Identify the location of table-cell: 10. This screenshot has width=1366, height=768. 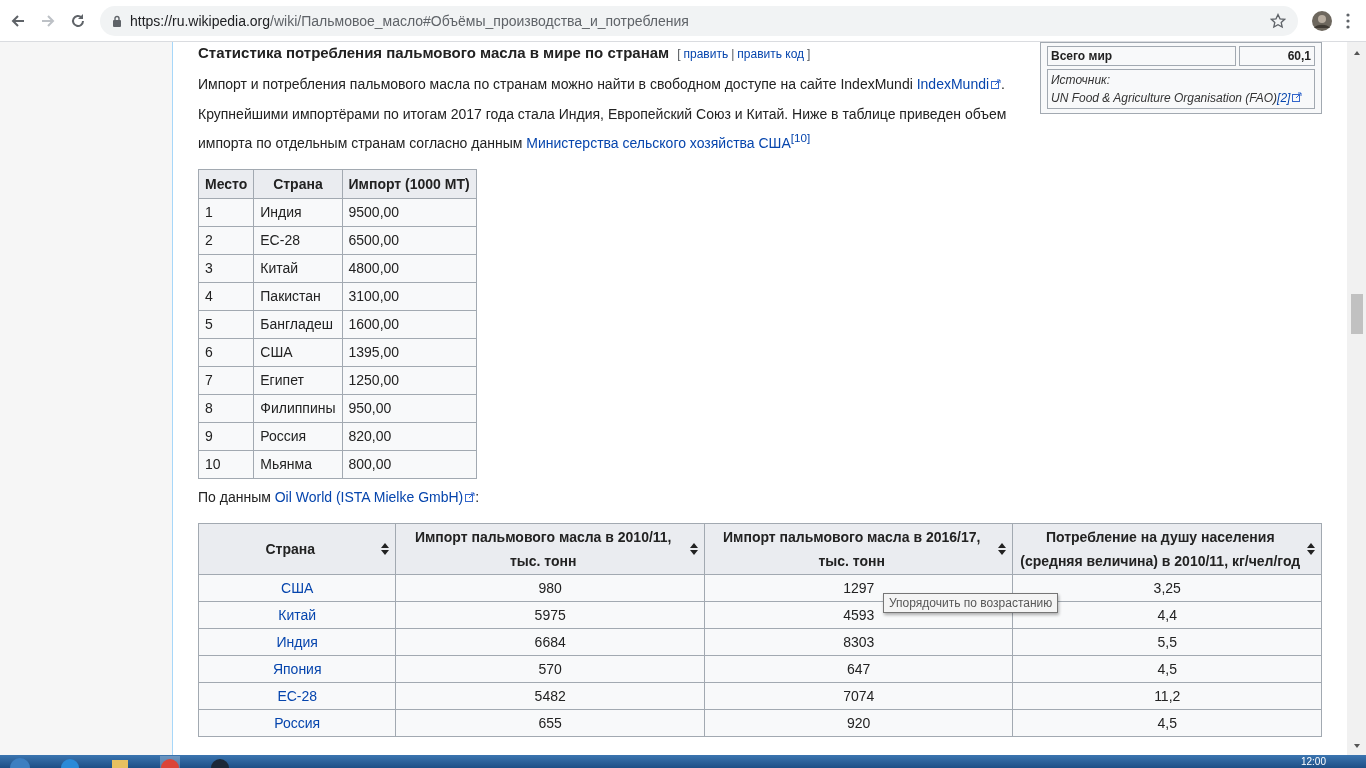
(226, 464).